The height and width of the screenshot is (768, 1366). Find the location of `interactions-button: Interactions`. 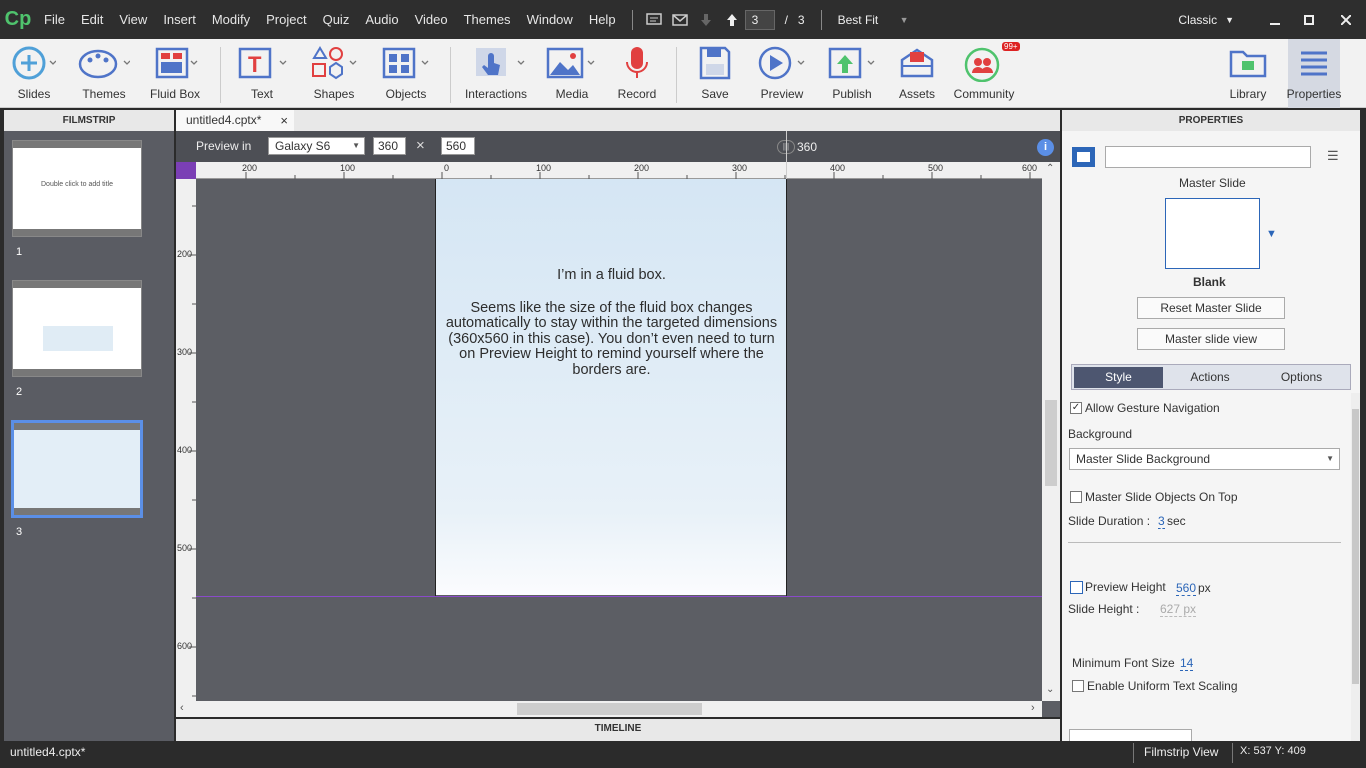

interactions-button: Interactions is located at coordinates (496, 73).